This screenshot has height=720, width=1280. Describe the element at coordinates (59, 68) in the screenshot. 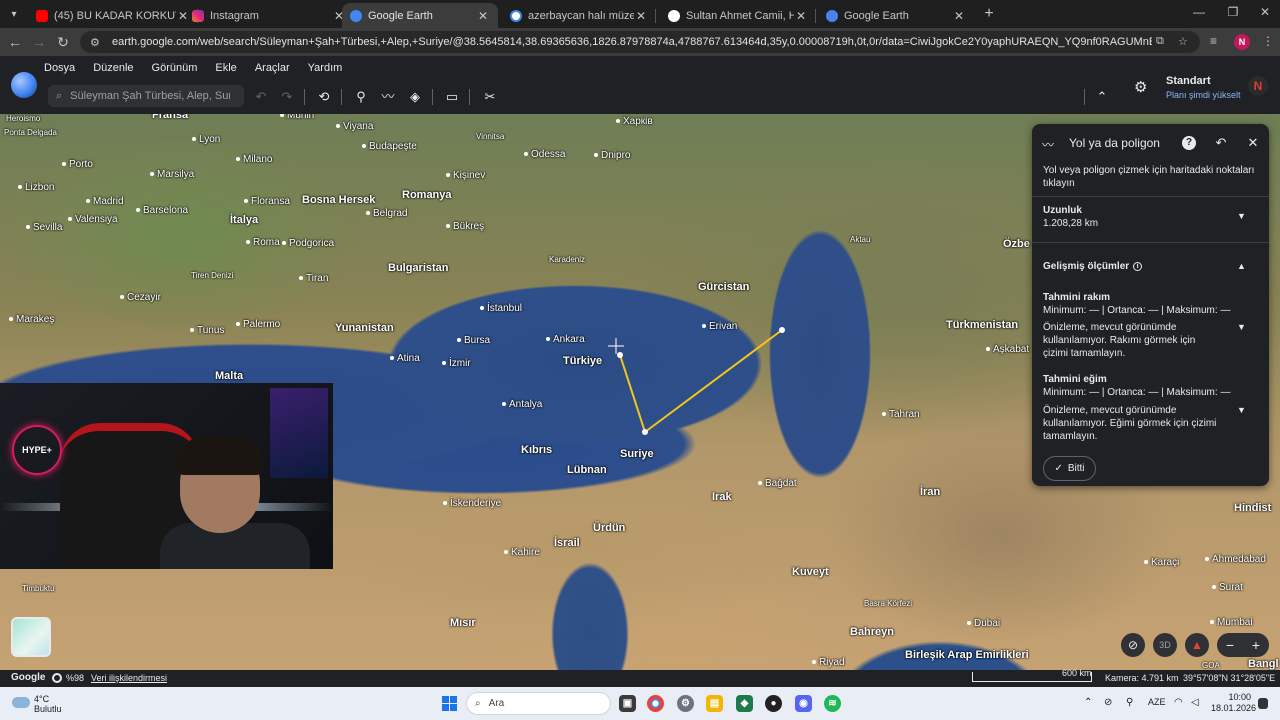

I see `menu-file: Dosya` at that location.